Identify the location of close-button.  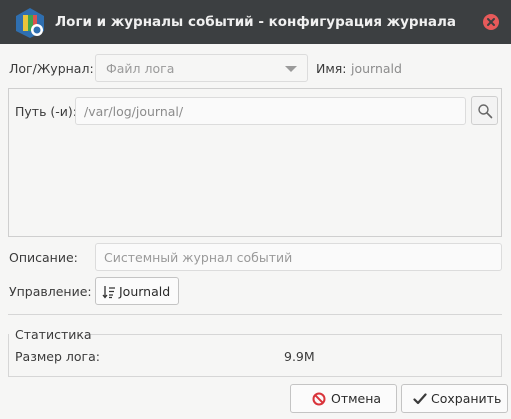
(491, 22).